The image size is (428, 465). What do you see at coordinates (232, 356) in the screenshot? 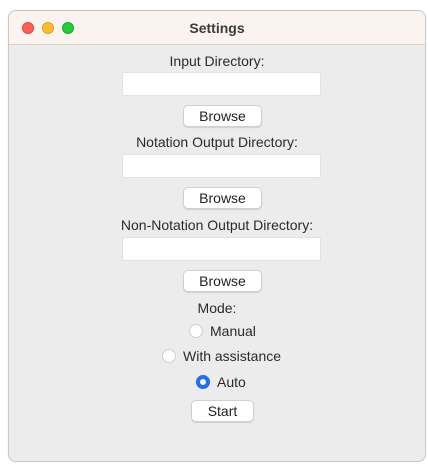
I see `mode-option-with-assistance-label: With assistance` at bounding box center [232, 356].